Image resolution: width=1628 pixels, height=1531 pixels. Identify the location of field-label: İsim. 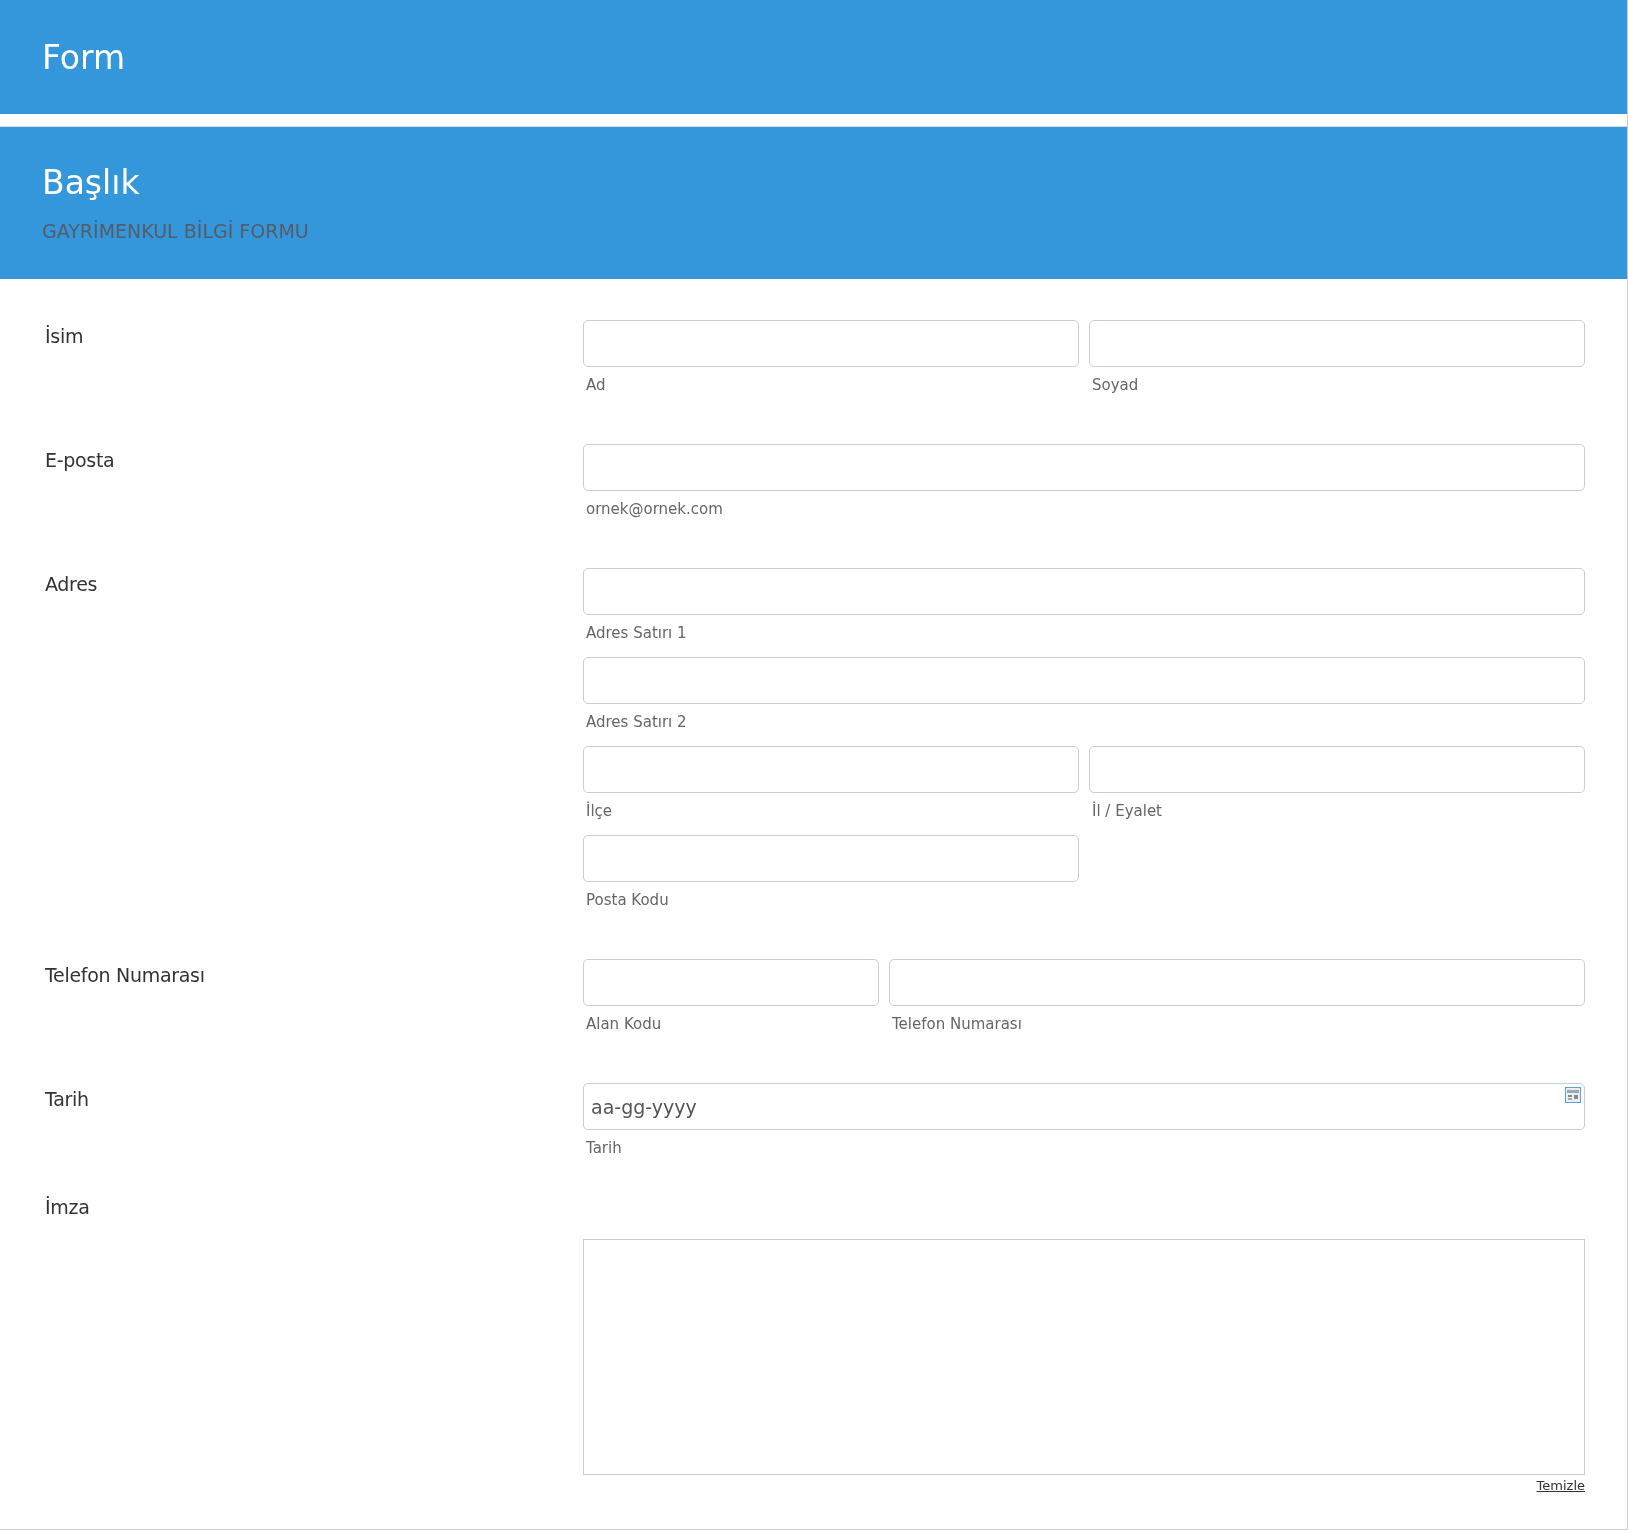
(65, 336).